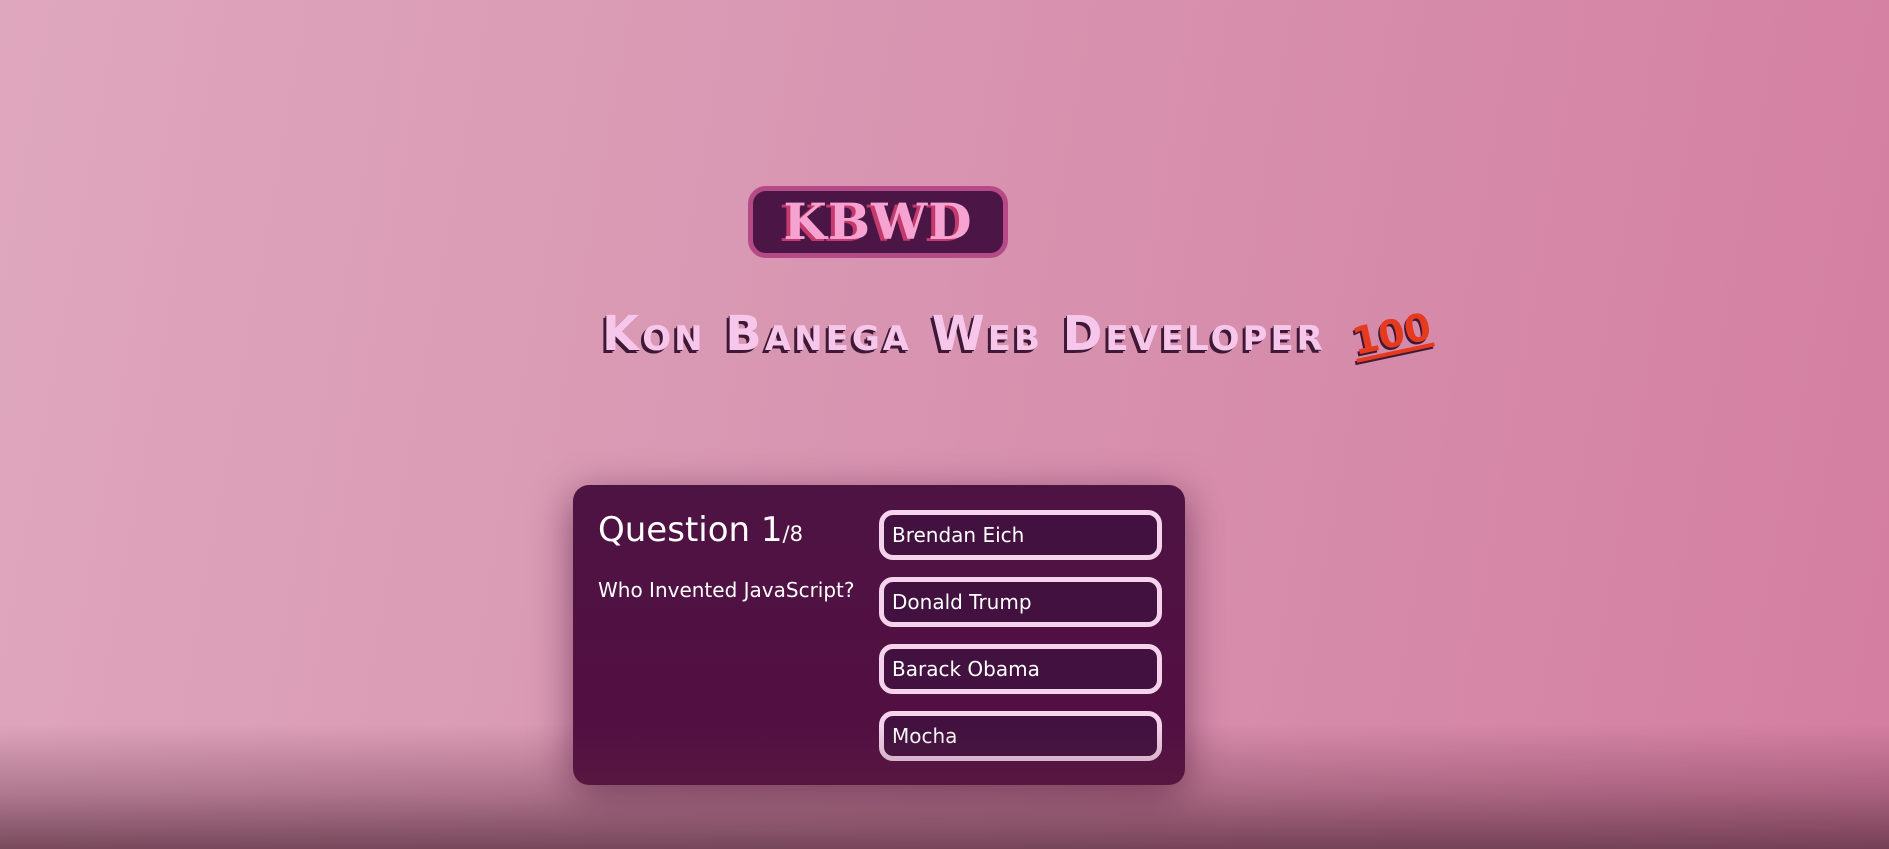 Image resolution: width=1889 pixels, height=849 pixels. Describe the element at coordinates (964, 334) in the screenshot. I see `subtitle-text: Kon Banega Web Developer` at that location.